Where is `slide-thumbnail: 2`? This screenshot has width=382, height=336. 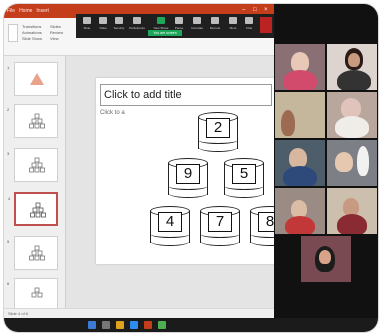 slide-thumbnail: 2 is located at coordinates (32, 121).